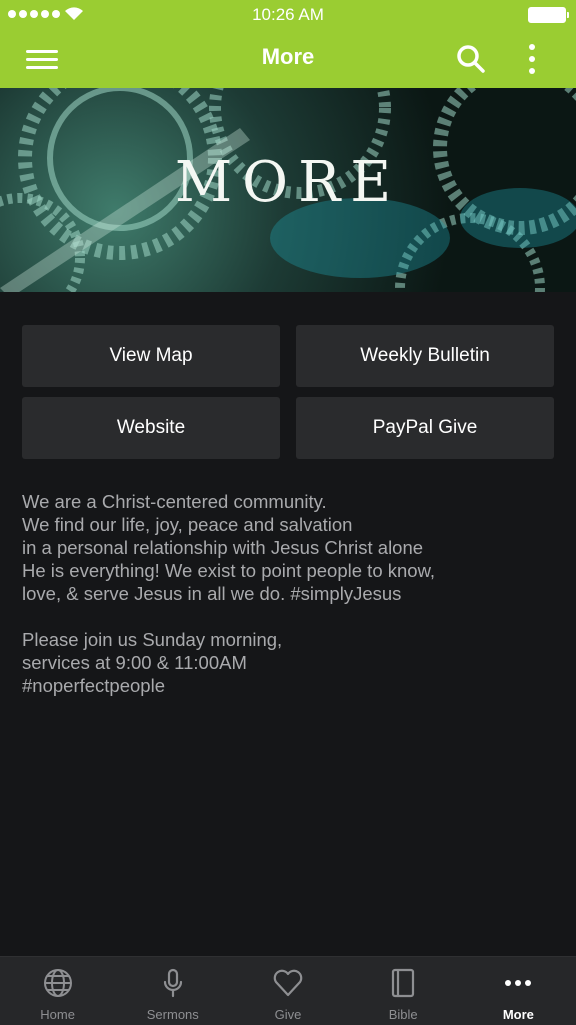 The image size is (576, 1025). Describe the element at coordinates (172, 1014) in the screenshot. I see `tab-label: Sermons` at that location.